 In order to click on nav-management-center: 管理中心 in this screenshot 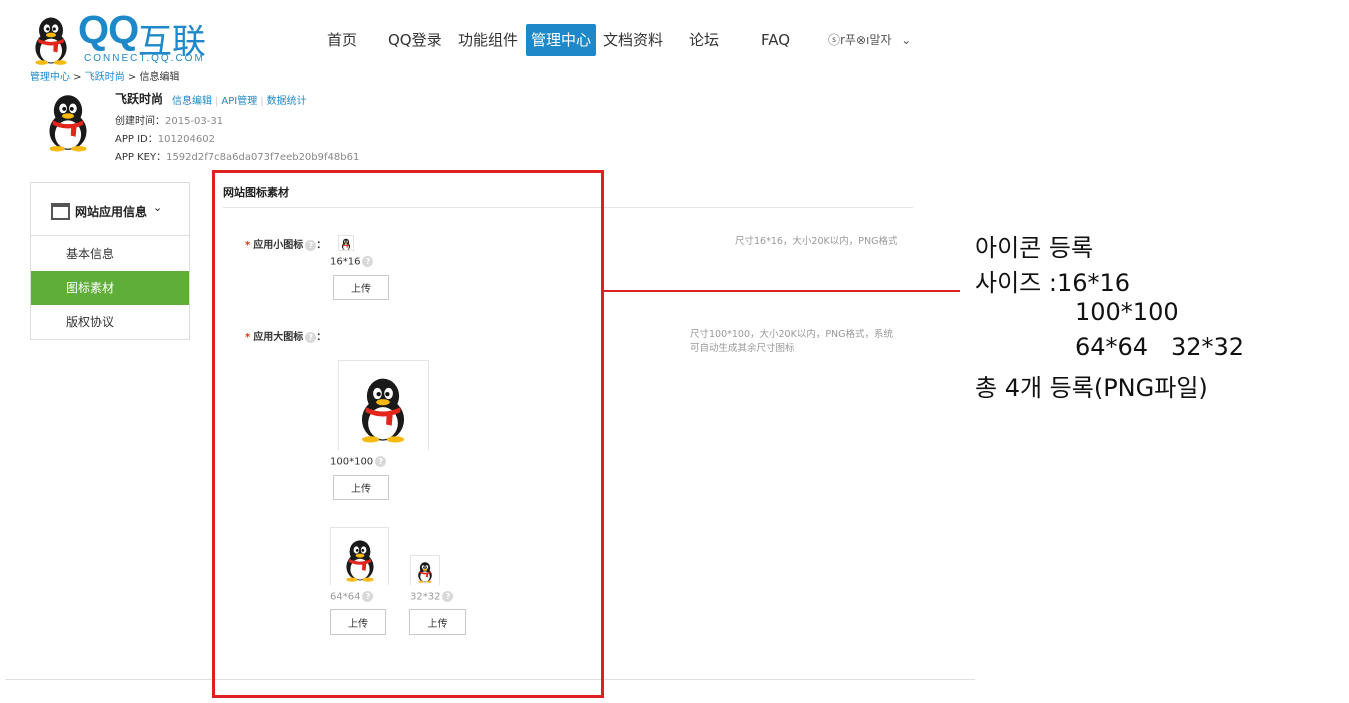, I will do `click(561, 40)`.